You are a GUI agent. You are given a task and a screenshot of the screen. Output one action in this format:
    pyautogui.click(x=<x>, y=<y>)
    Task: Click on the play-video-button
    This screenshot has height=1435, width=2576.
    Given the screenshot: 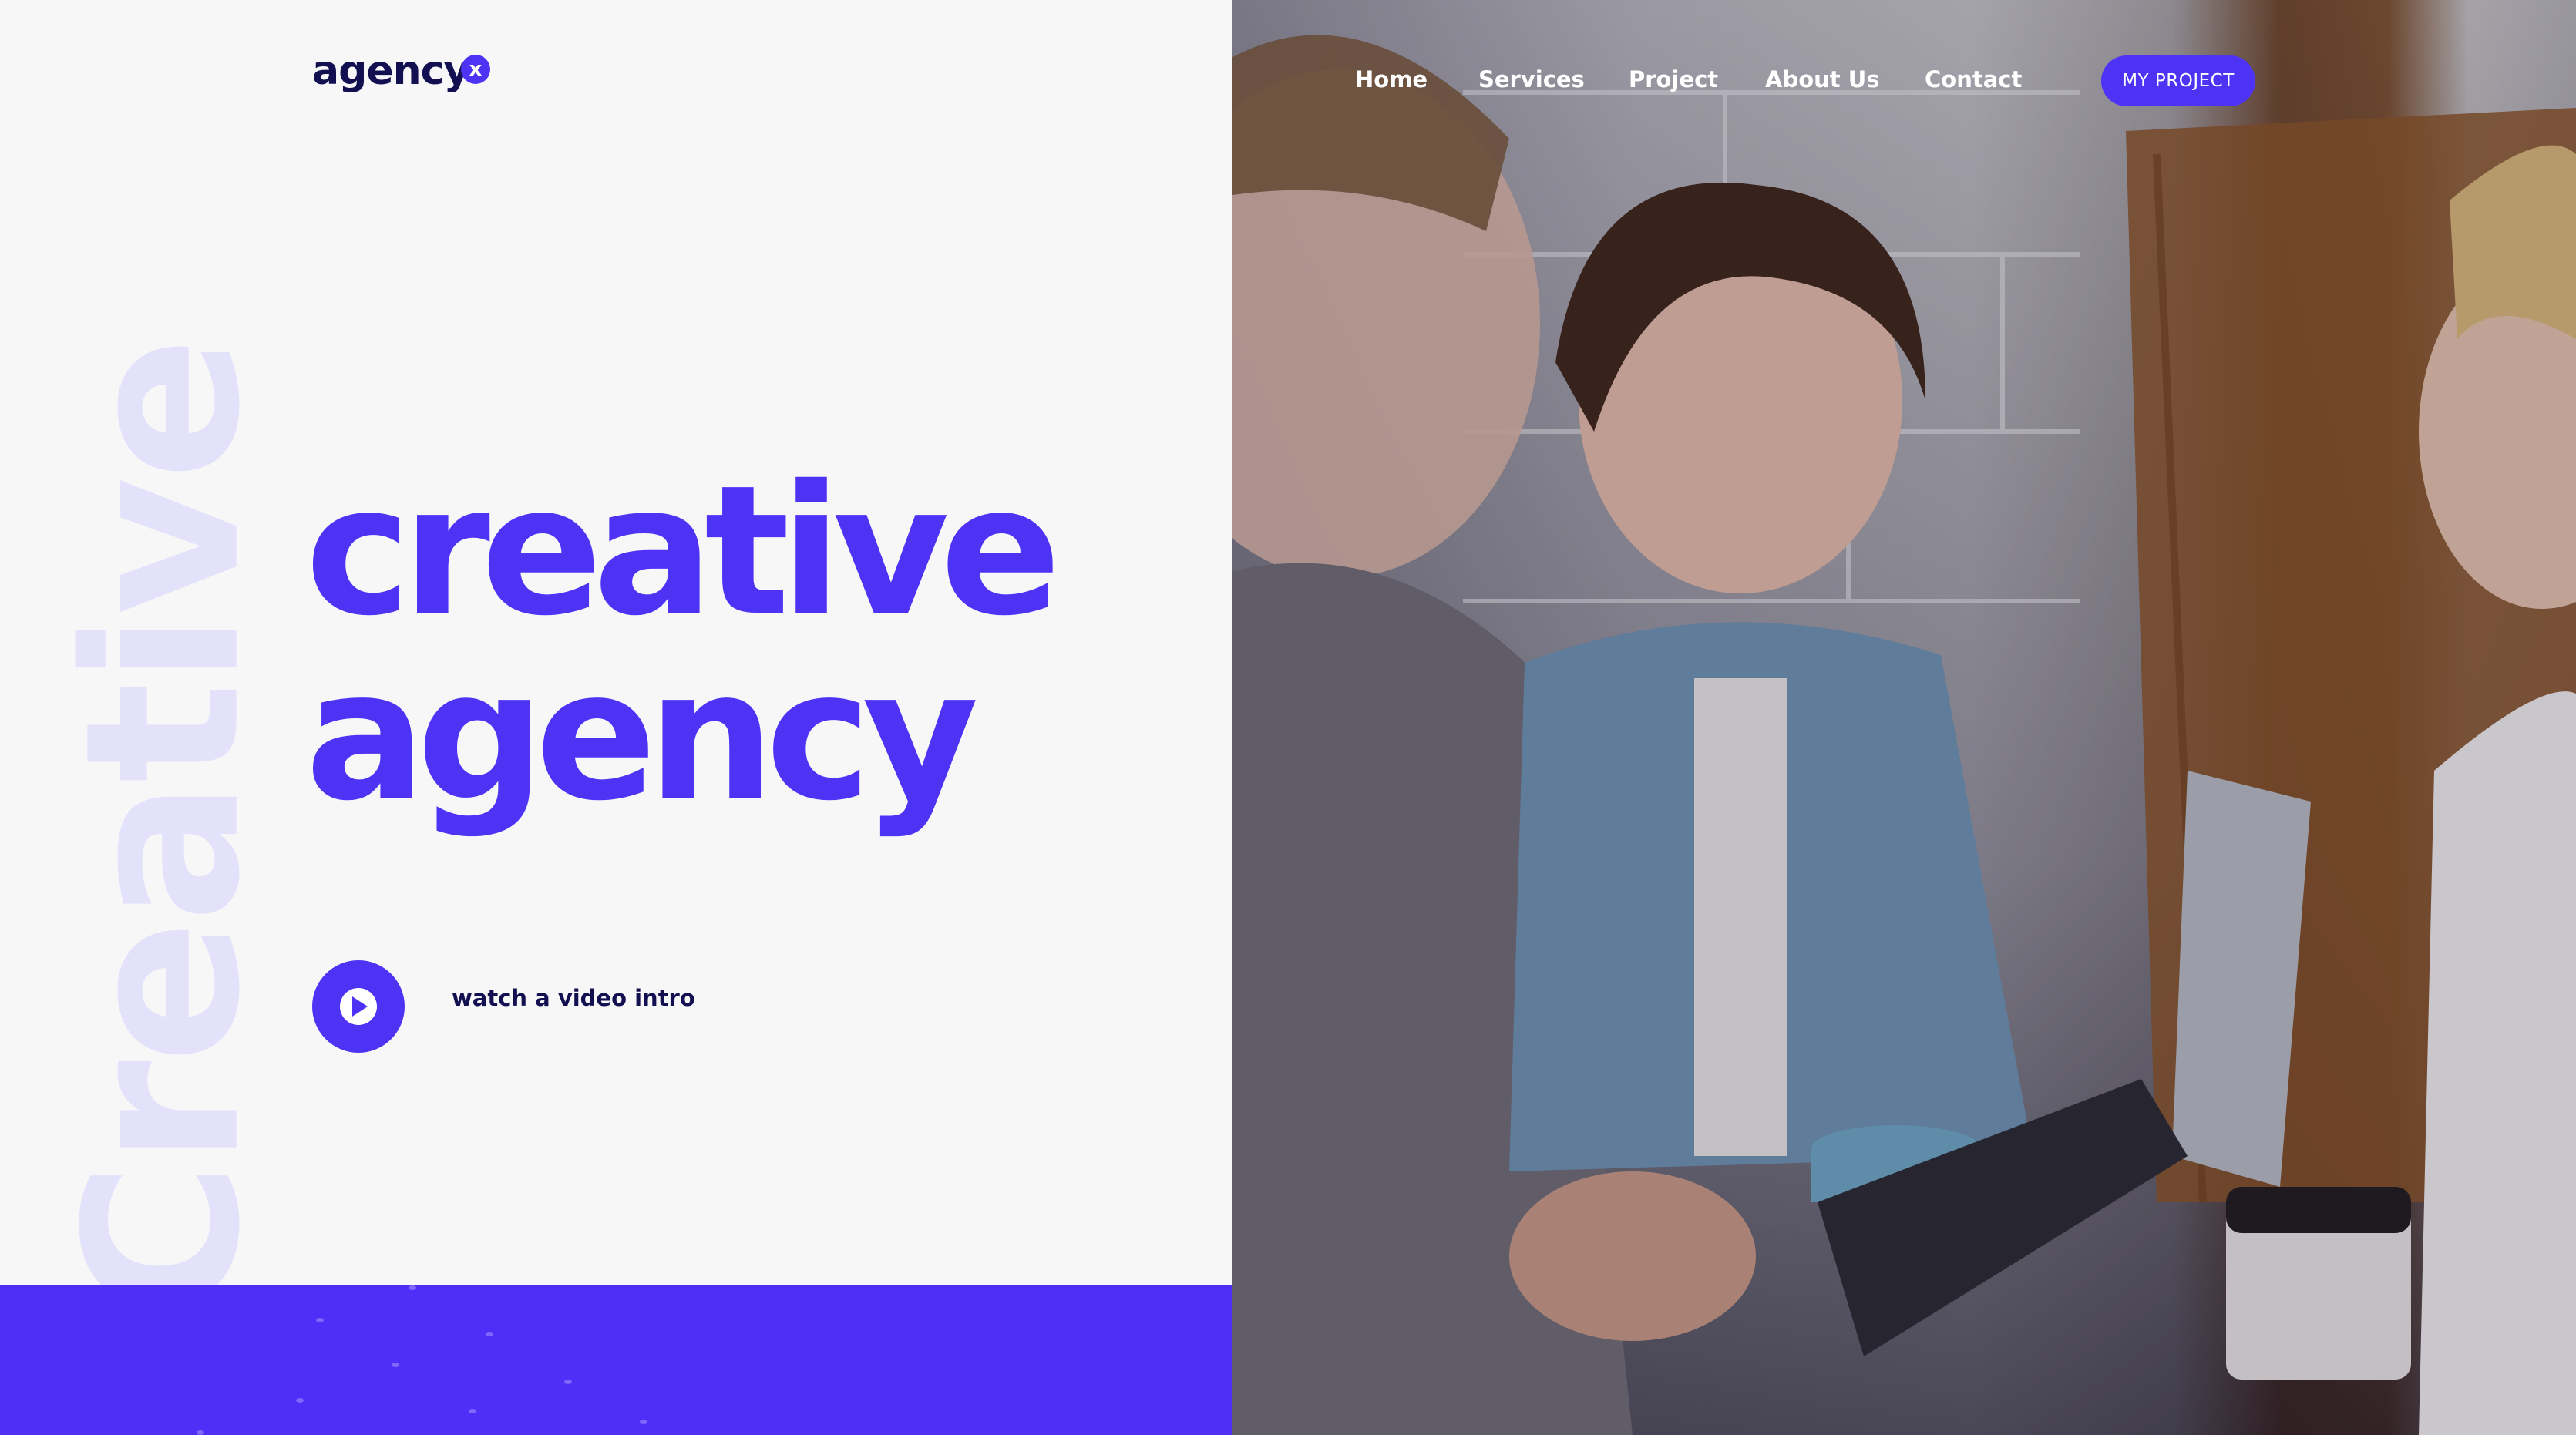 What is the action you would take?
    pyautogui.click(x=358, y=1006)
    